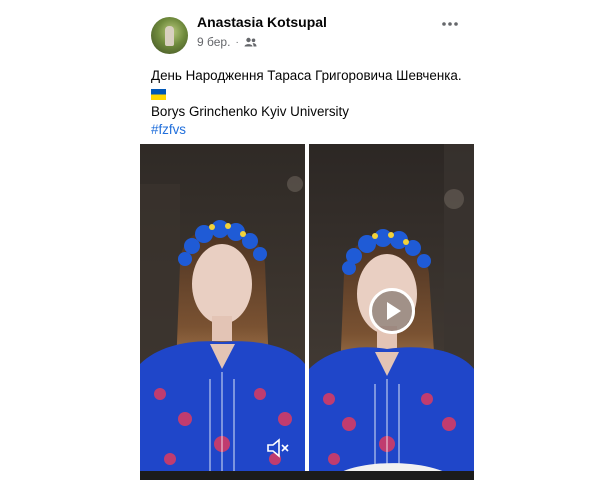  I want to click on more-horizontal-icon, so click(450, 24).